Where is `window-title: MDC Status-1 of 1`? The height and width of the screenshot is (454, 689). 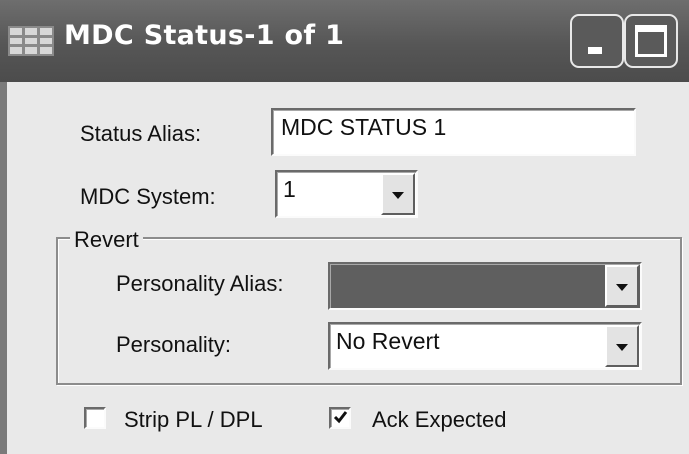 window-title: MDC Status-1 of 1 is located at coordinates (204, 35).